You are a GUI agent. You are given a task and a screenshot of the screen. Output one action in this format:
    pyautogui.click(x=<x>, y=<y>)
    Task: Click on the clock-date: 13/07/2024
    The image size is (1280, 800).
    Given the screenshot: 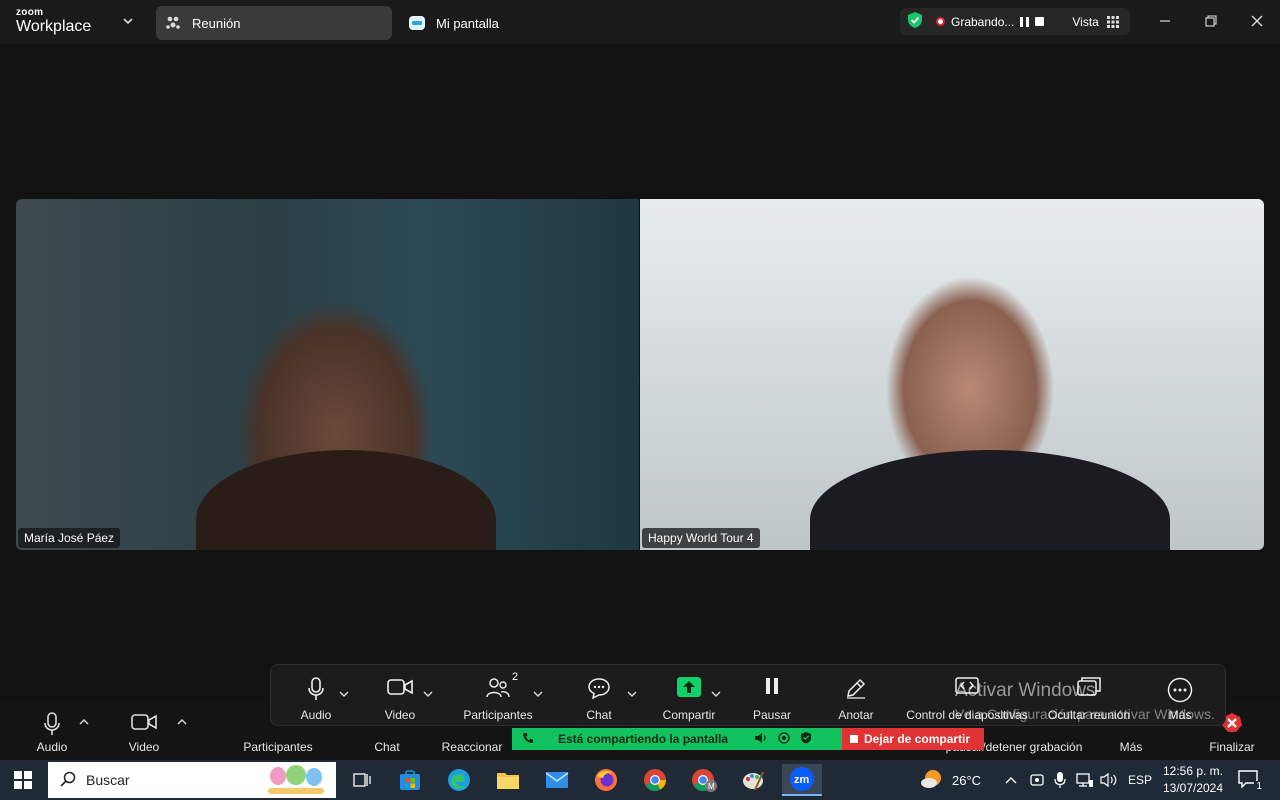 What is the action you would take?
    pyautogui.click(x=1193, y=788)
    